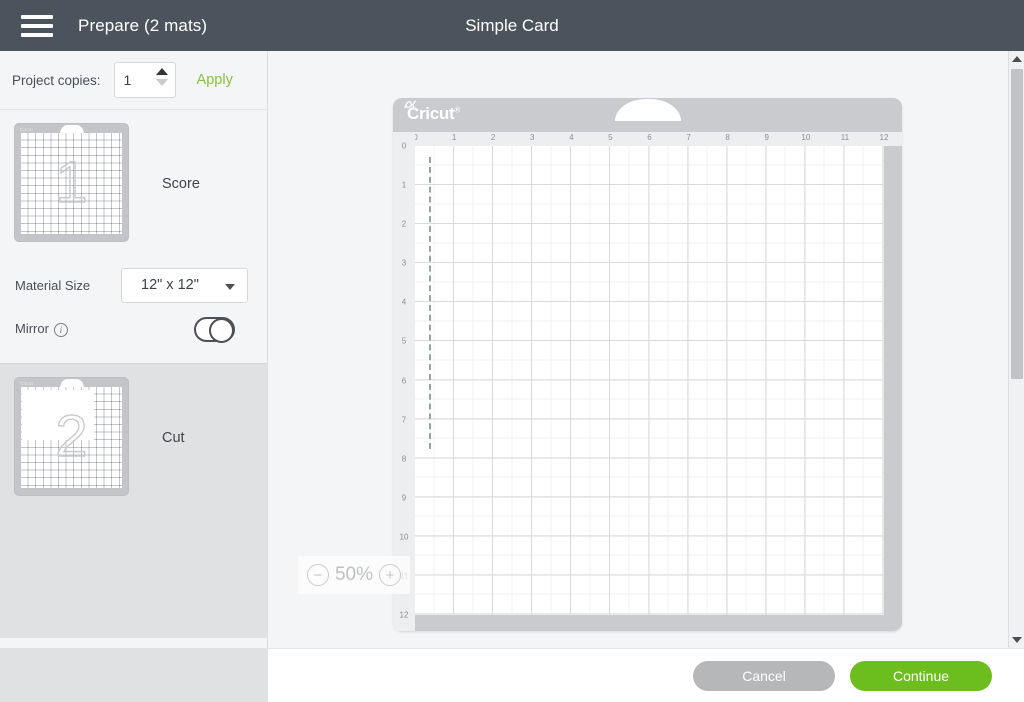 The height and width of the screenshot is (702, 1024). What do you see at coordinates (457, 110) in the screenshot?
I see `cricut-logo-tm: ®` at bounding box center [457, 110].